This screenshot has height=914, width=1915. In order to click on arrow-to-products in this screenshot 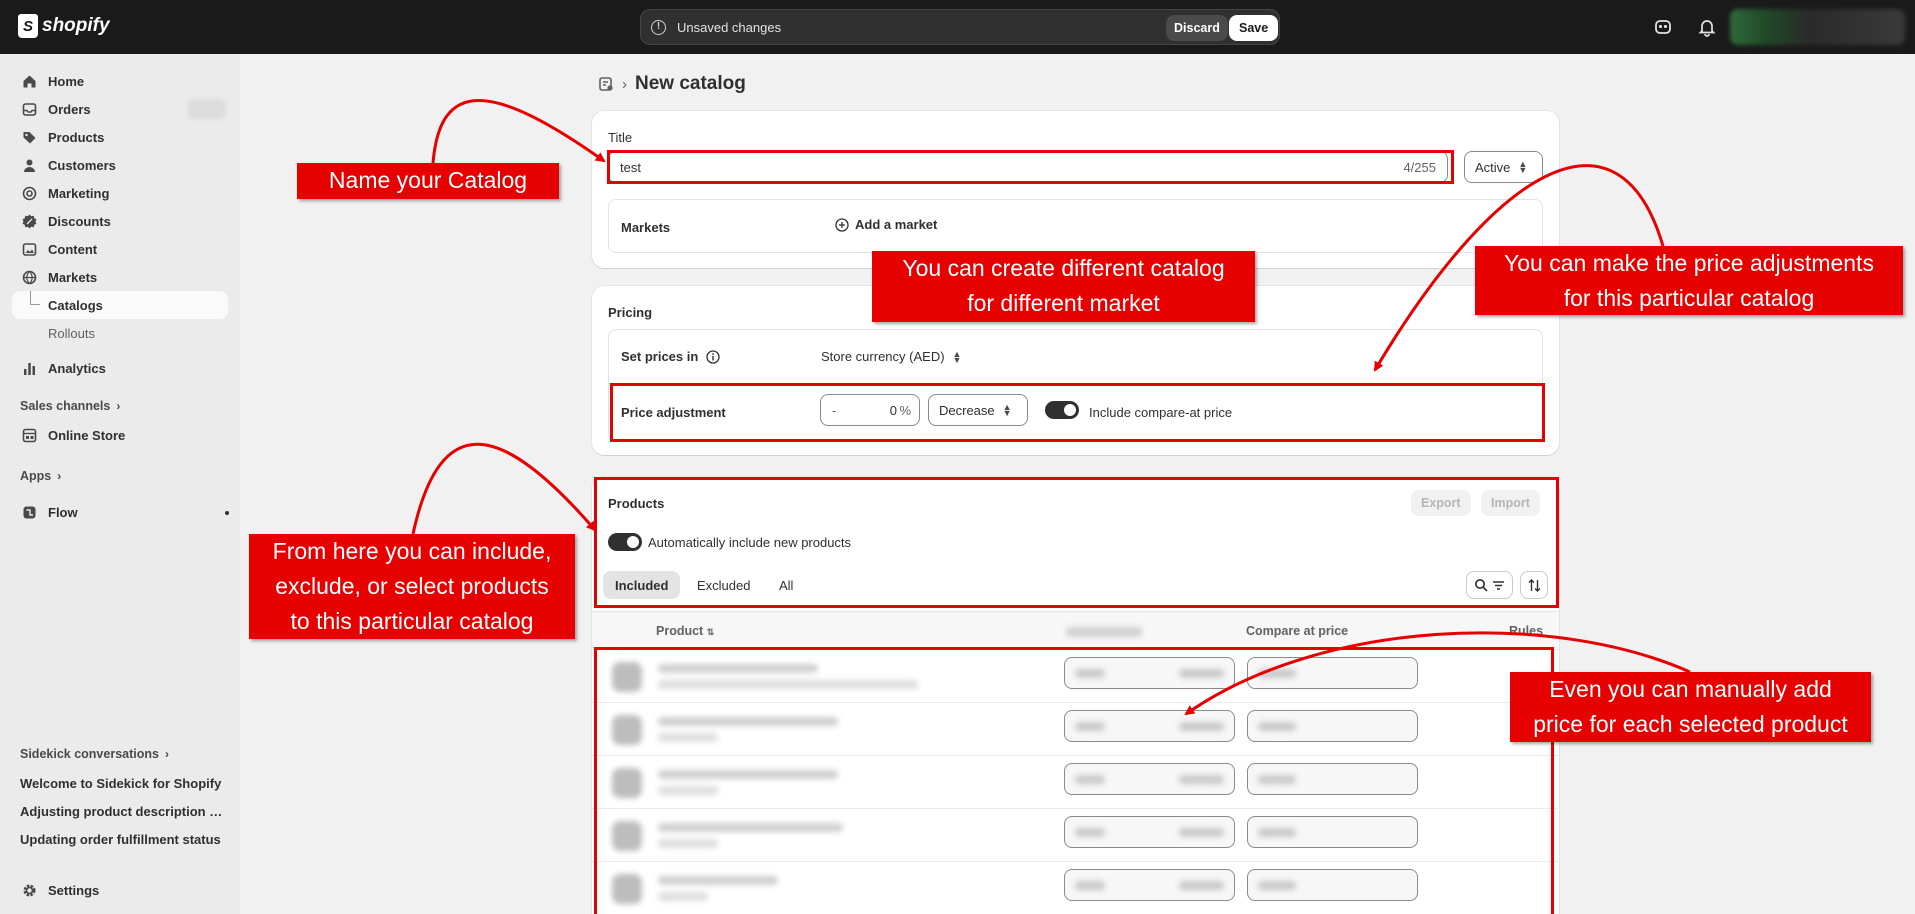, I will do `click(504, 488)`.